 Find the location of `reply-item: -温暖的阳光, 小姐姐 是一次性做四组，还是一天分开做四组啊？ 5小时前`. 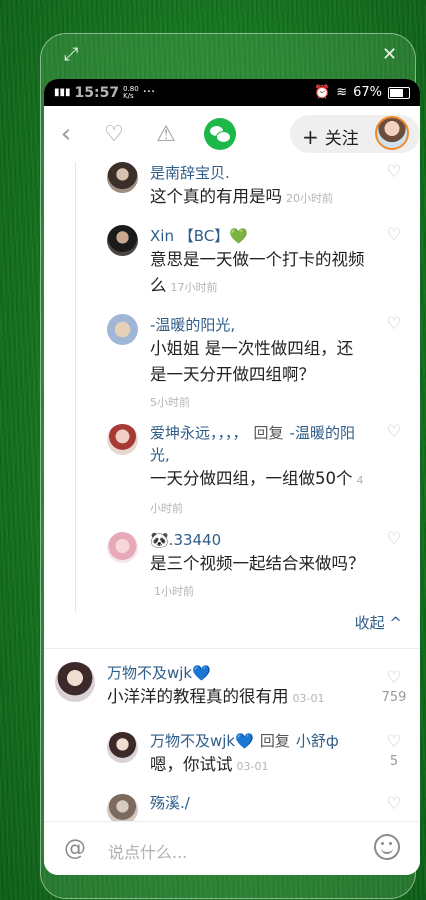

reply-item: -温暖的阳光, 小姐姐 是一次性做四组，还是一天分开做四组啊？ 5小时前 is located at coordinates (257, 365).